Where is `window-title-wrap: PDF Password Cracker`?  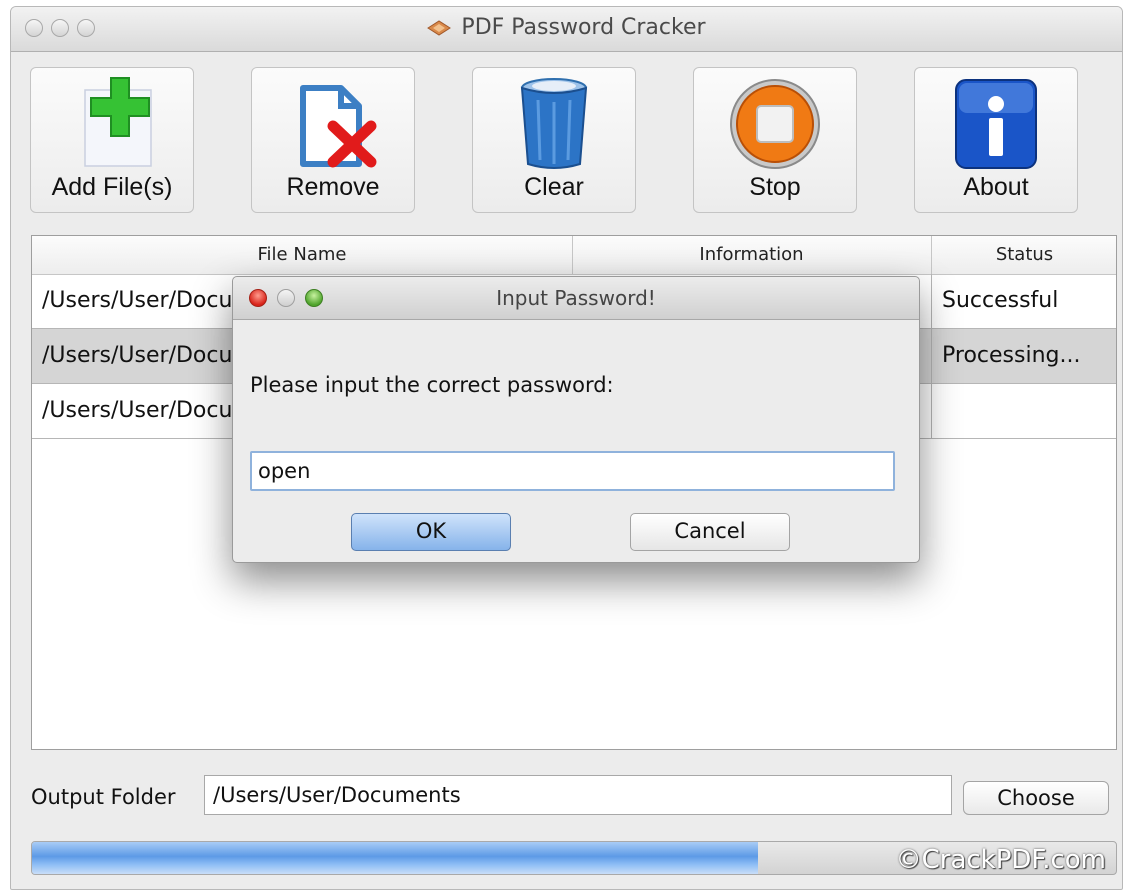 window-title-wrap: PDF Password Cracker is located at coordinates (566, 27).